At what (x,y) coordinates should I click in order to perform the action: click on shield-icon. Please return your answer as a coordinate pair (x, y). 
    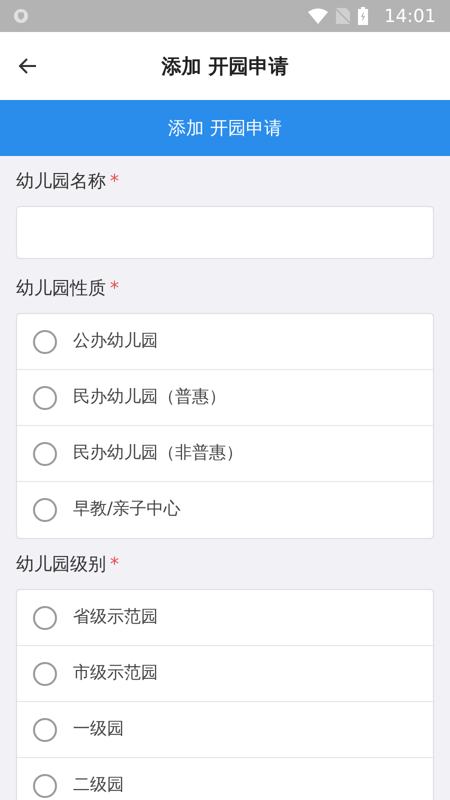
    Looking at the image, I should click on (21, 16).